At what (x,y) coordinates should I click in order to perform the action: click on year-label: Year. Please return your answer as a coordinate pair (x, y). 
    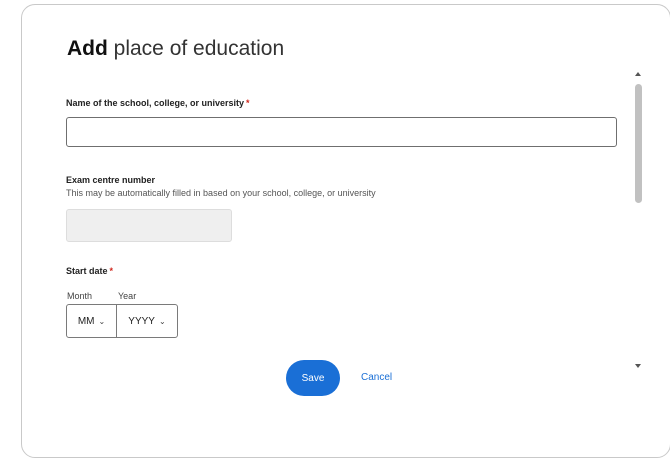
    Looking at the image, I should click on (127, 296).